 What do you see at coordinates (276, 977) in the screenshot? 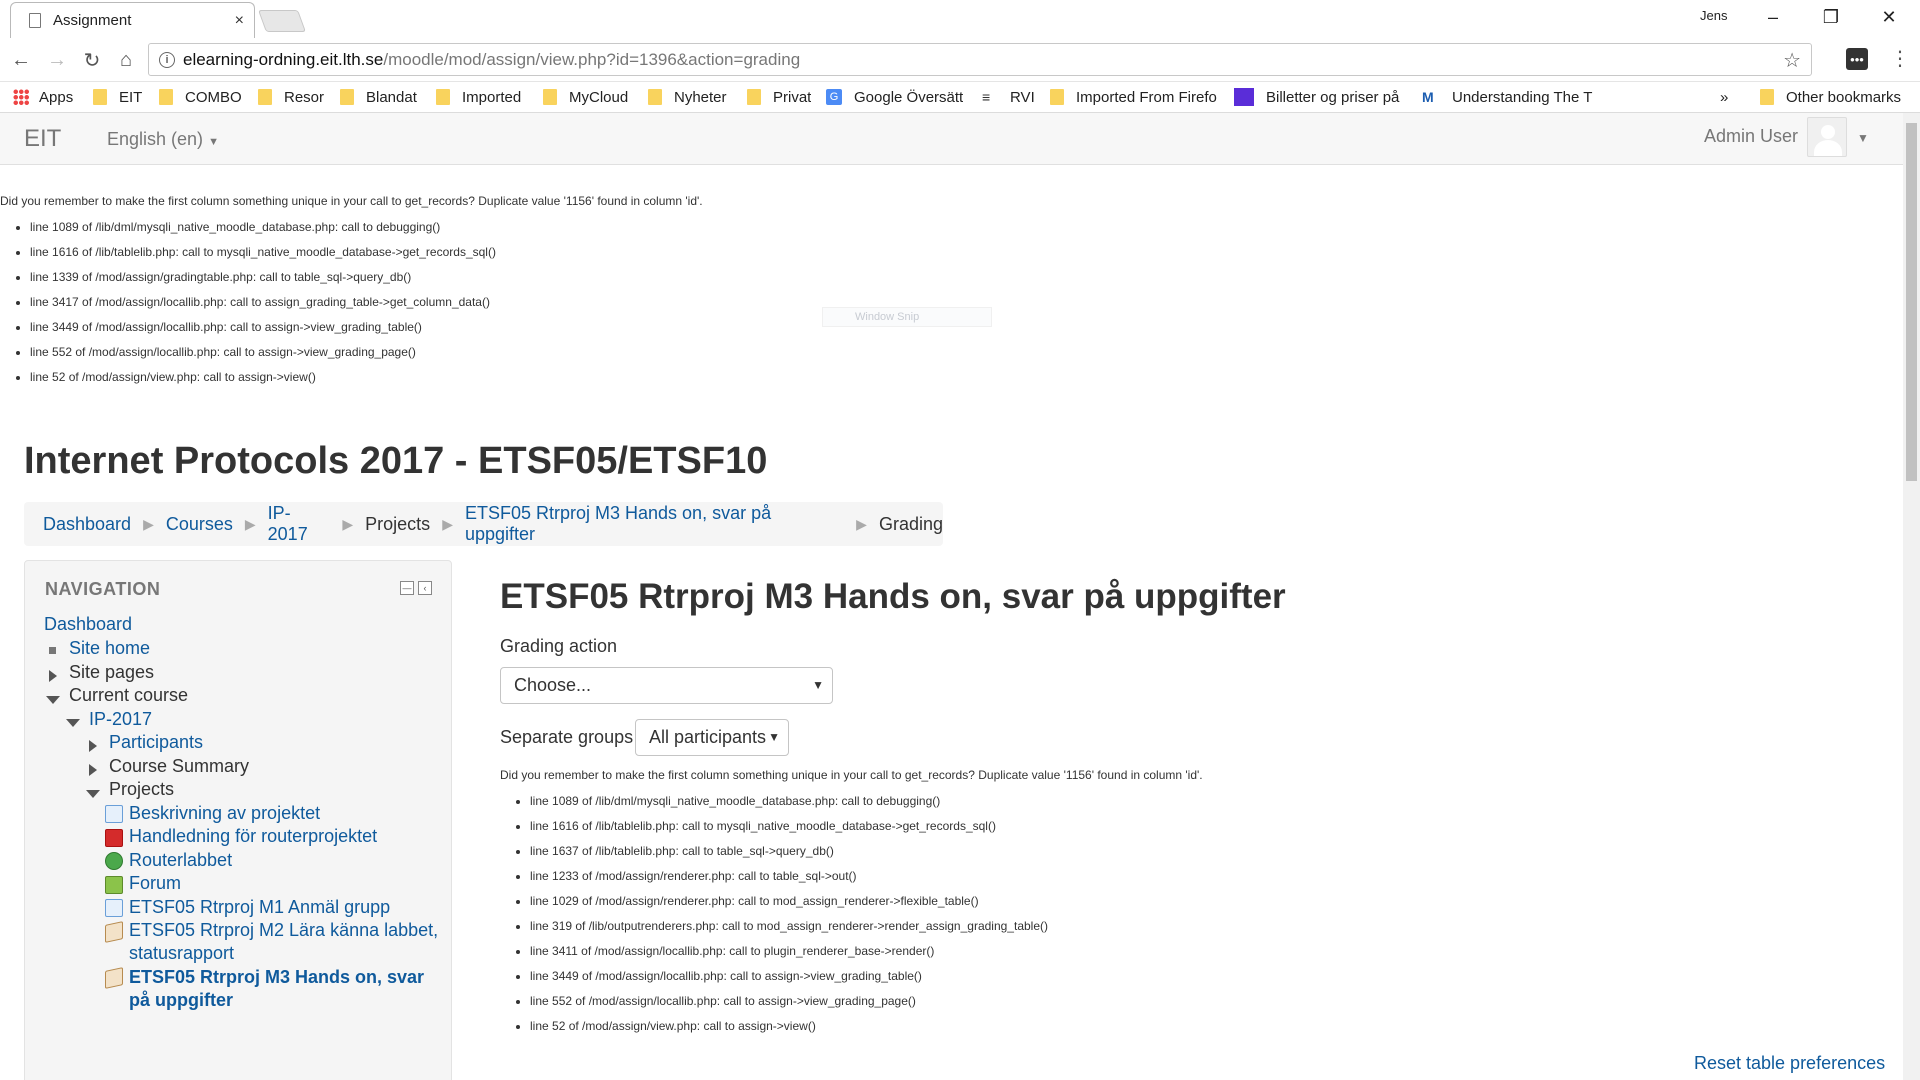
I see `nav-activity-m3-current: ETSF05 Rtrproj M3 Hands on, svar` at bounding box center [276, 977].